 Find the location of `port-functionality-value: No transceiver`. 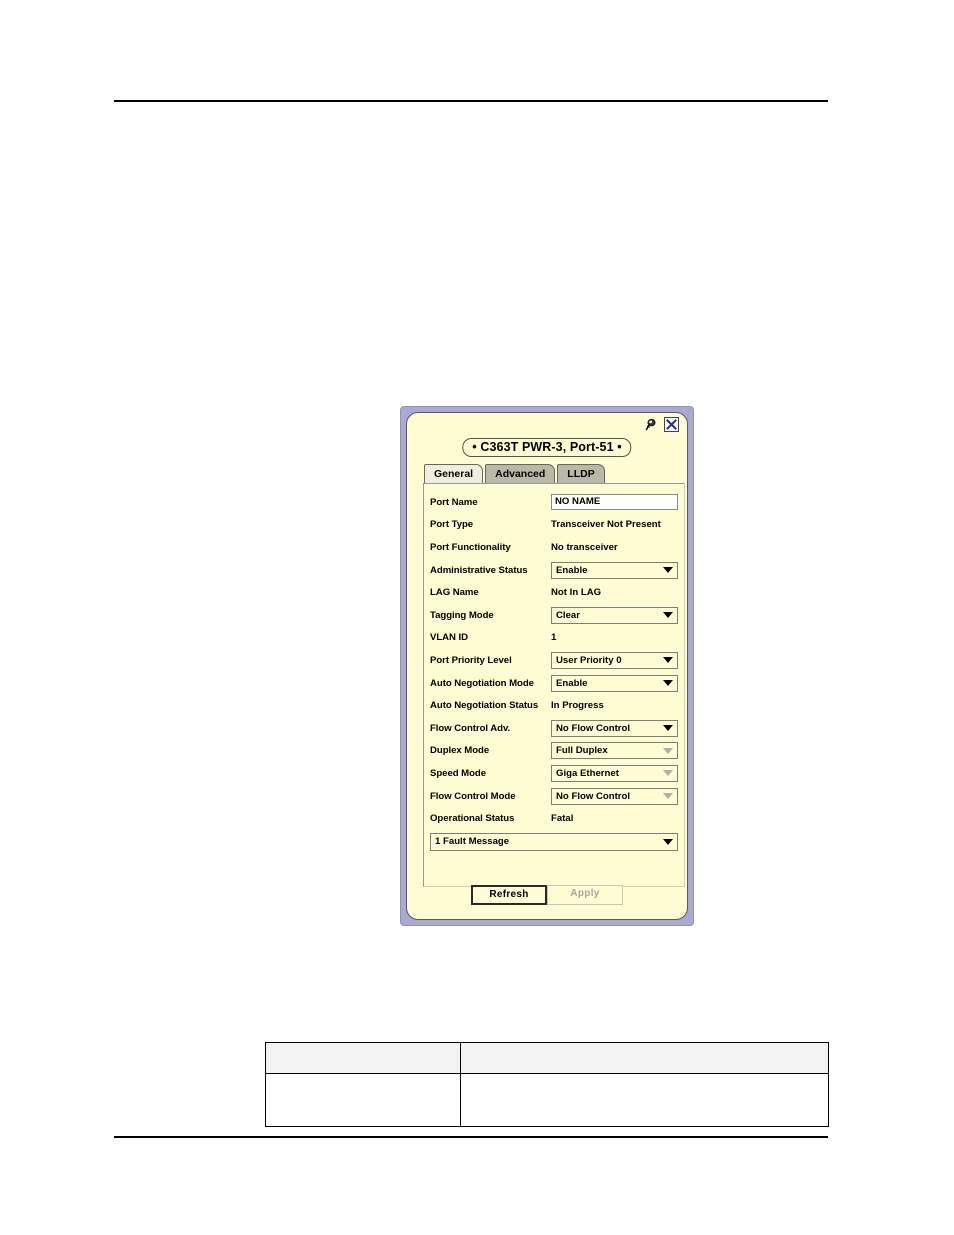

port-functionality-value: No transceiver is located at coordinates (584, 547).